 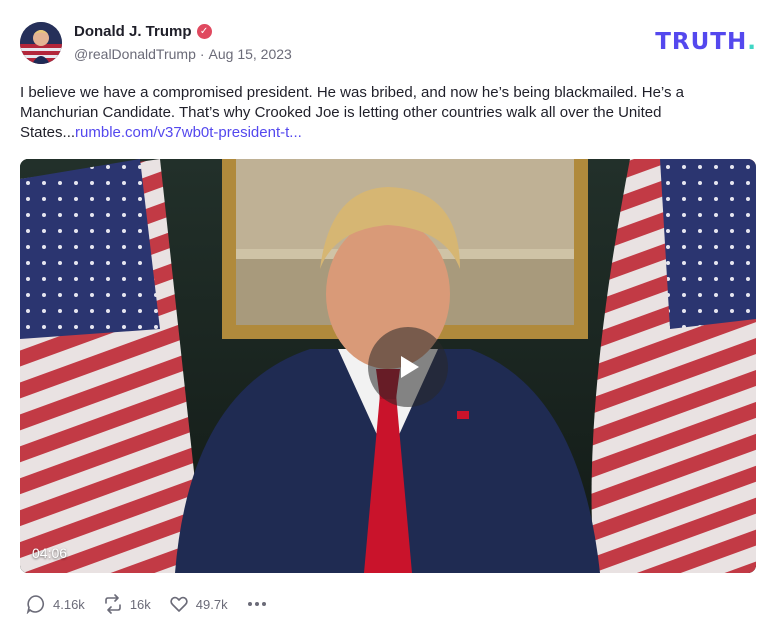 I want to click on reply-icon, so click(x=35, y=604).